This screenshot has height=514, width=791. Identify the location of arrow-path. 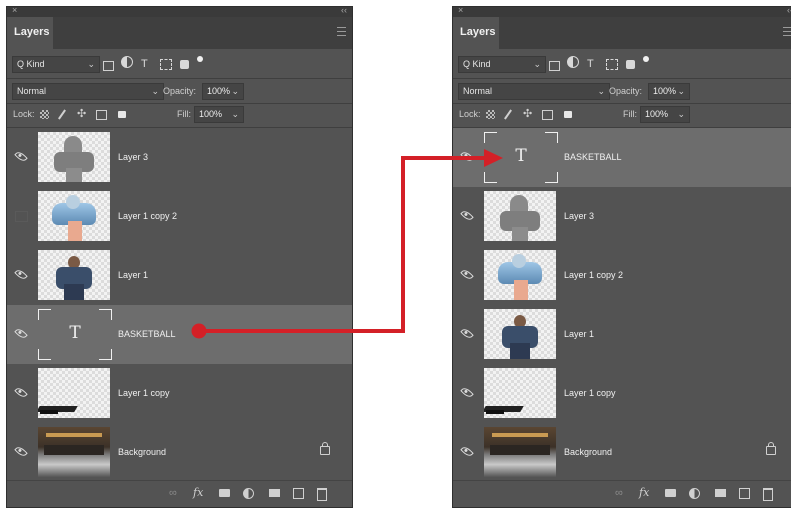
(343, 244).